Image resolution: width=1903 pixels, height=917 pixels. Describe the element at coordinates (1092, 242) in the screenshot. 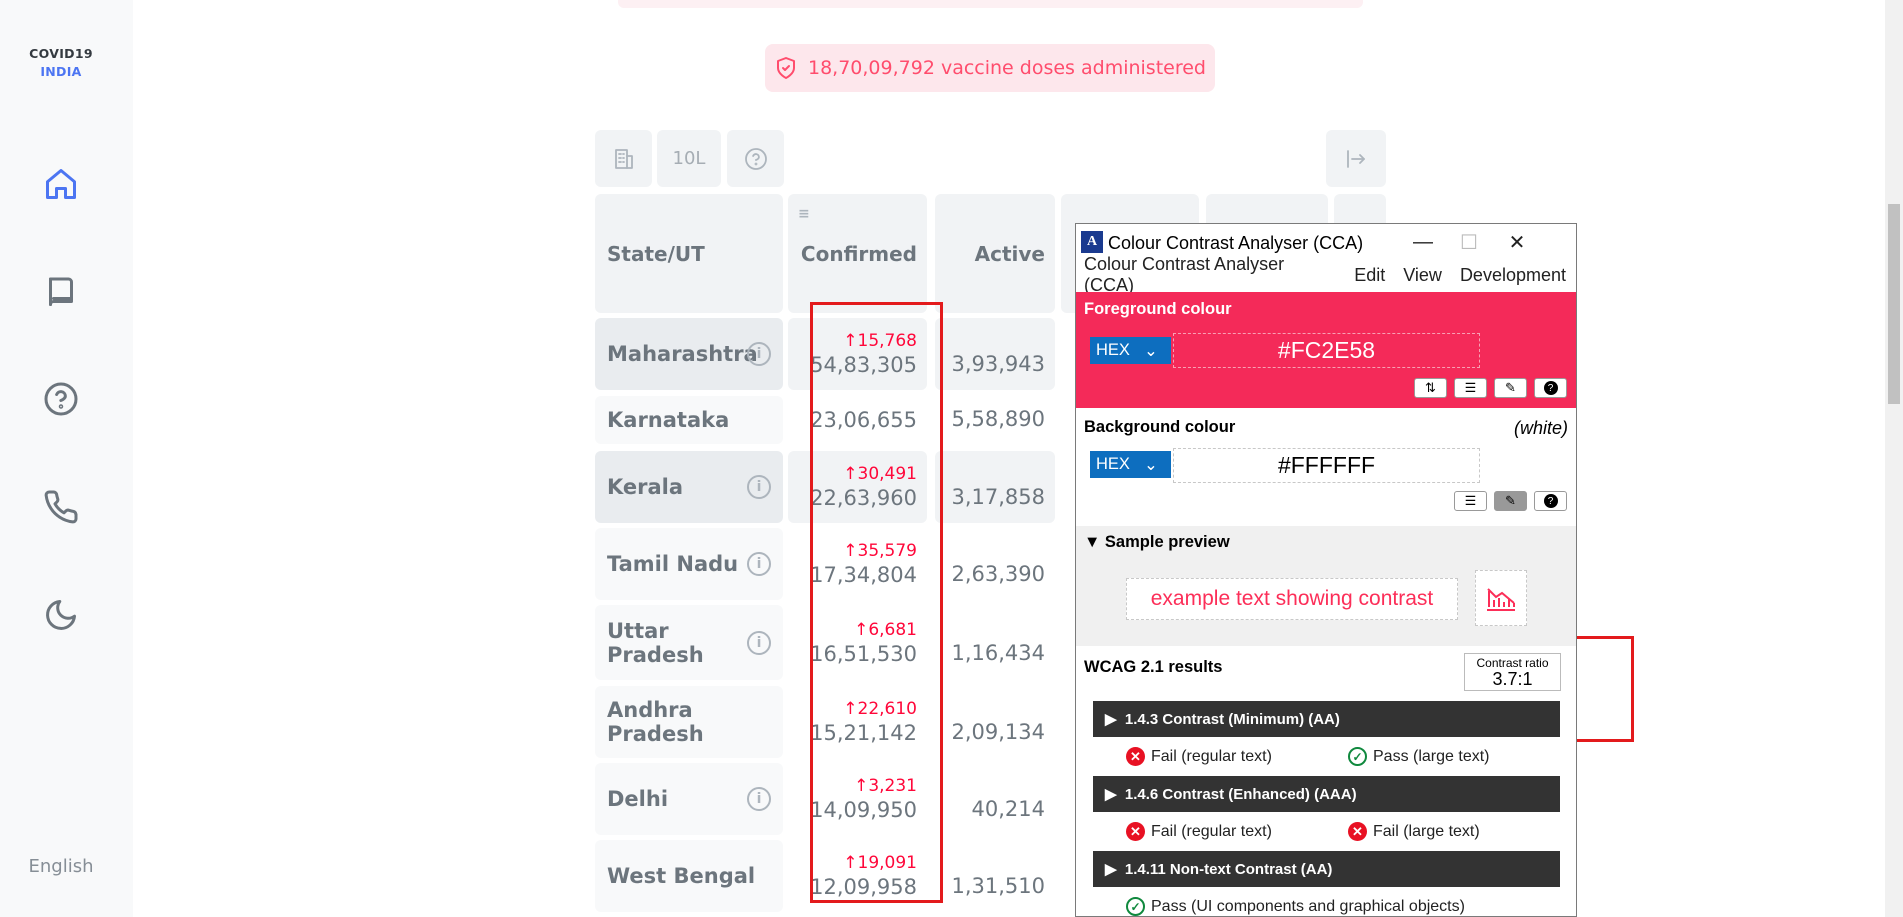

I see `cca-app-icon: A` at that location.